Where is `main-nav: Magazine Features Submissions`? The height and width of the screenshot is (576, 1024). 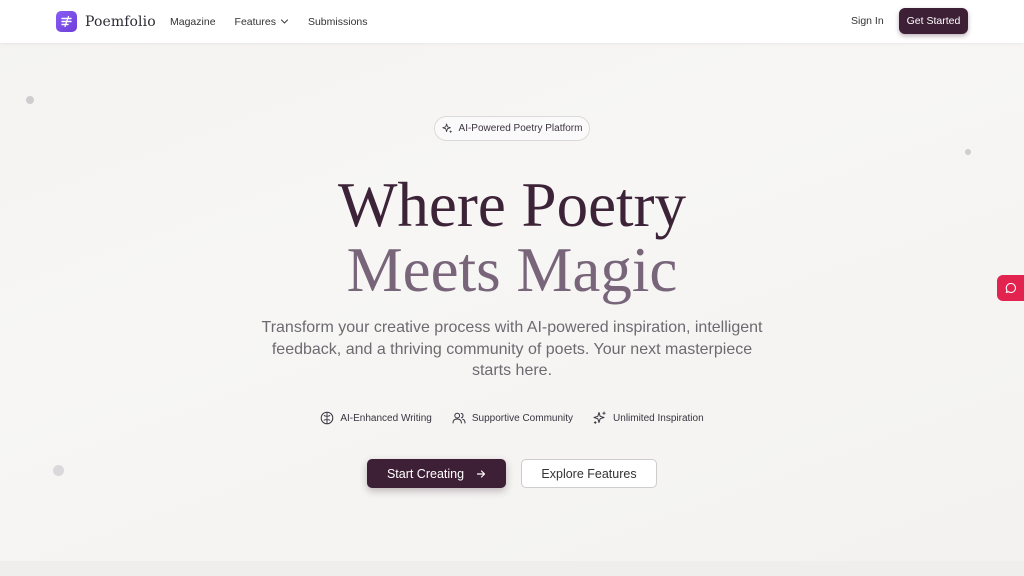 main-nav: Magazine Features Submissions is located at coordinates (278, 21).